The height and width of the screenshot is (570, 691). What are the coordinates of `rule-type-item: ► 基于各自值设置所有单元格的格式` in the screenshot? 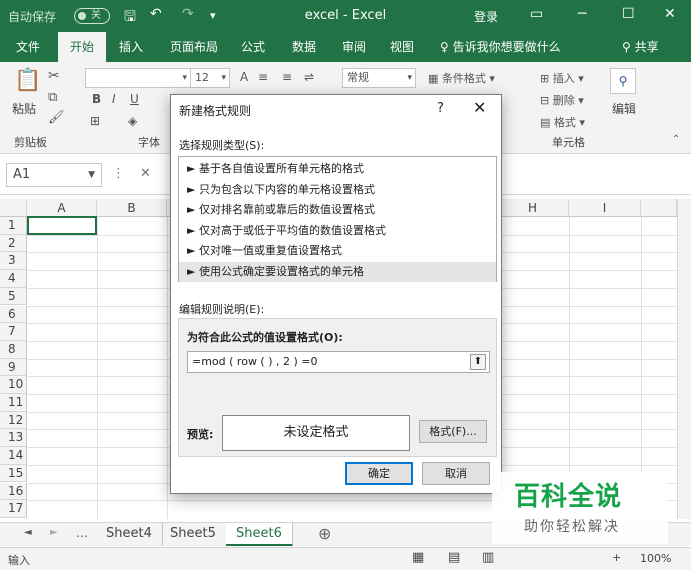 It's located at (337, 169).